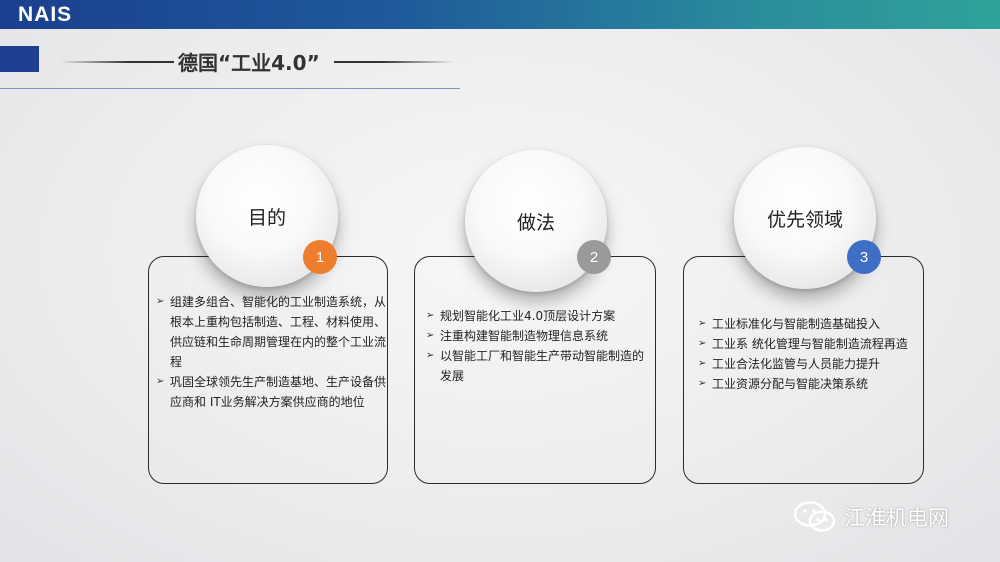 The image size is (1000, 562). Describe the element at coordinates (896, 518) in the screenshot. I see `watermark-text: 江淮机电网` at that location.